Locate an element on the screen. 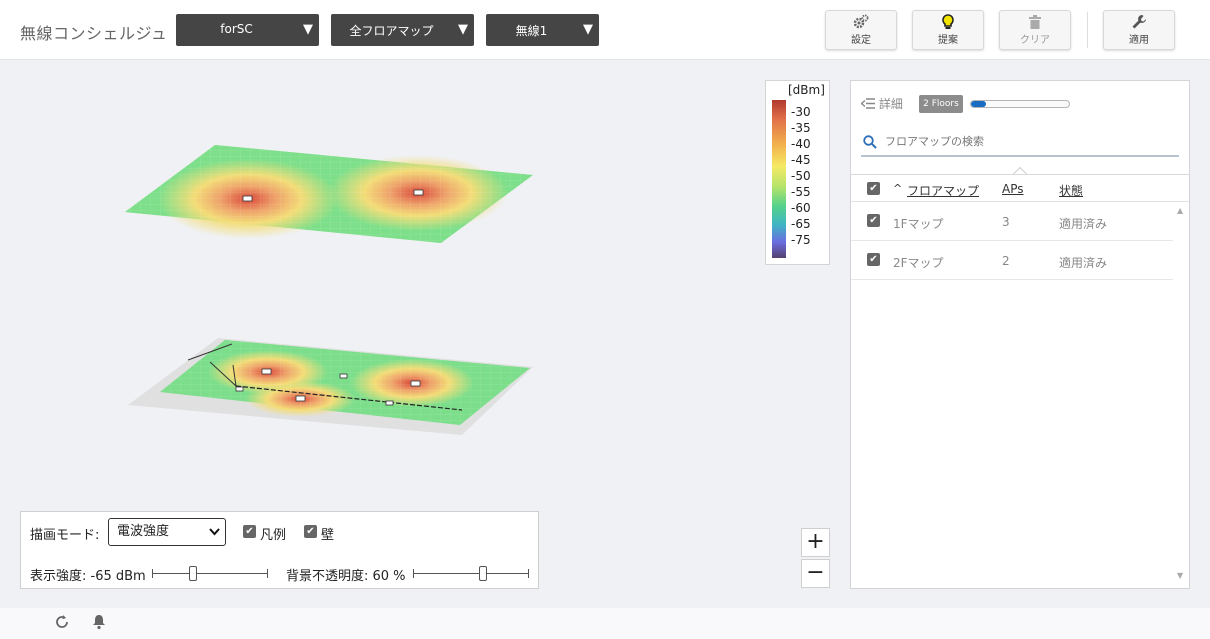 Image resolution: width=1210 pixels, height=639 pixels. app-title: 無線コンシェルジュ is located at coordinates (94, 33).